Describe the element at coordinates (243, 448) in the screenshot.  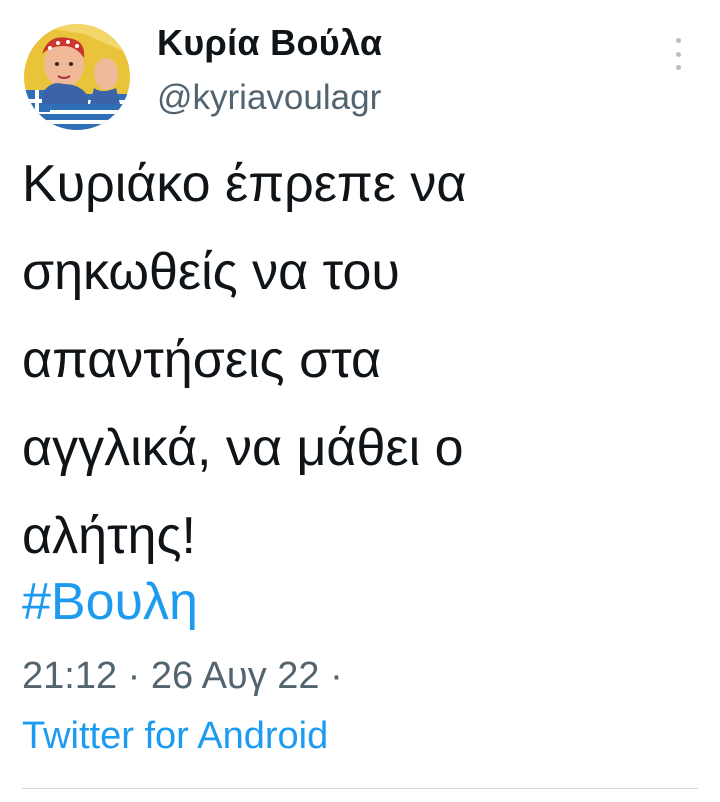
I see `tweet-text-line: αγγλικά, να μάθει ο` at that location.